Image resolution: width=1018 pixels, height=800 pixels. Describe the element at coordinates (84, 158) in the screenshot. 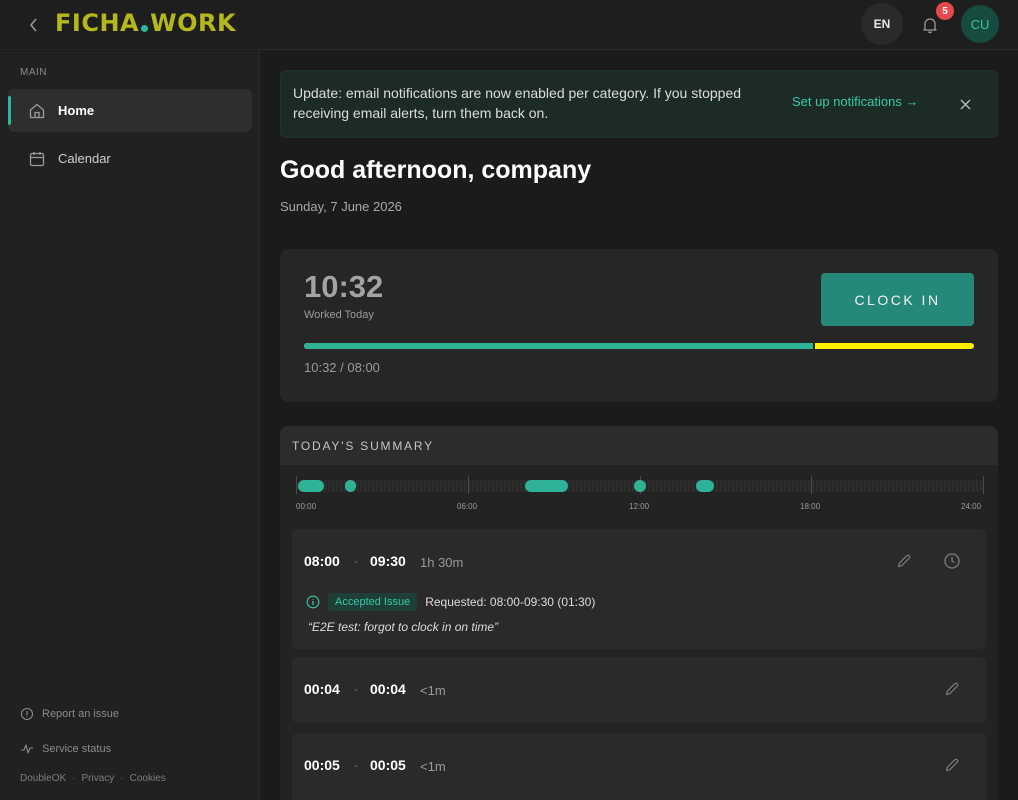

I see `sidebar-item-label: Calendar` at that location.